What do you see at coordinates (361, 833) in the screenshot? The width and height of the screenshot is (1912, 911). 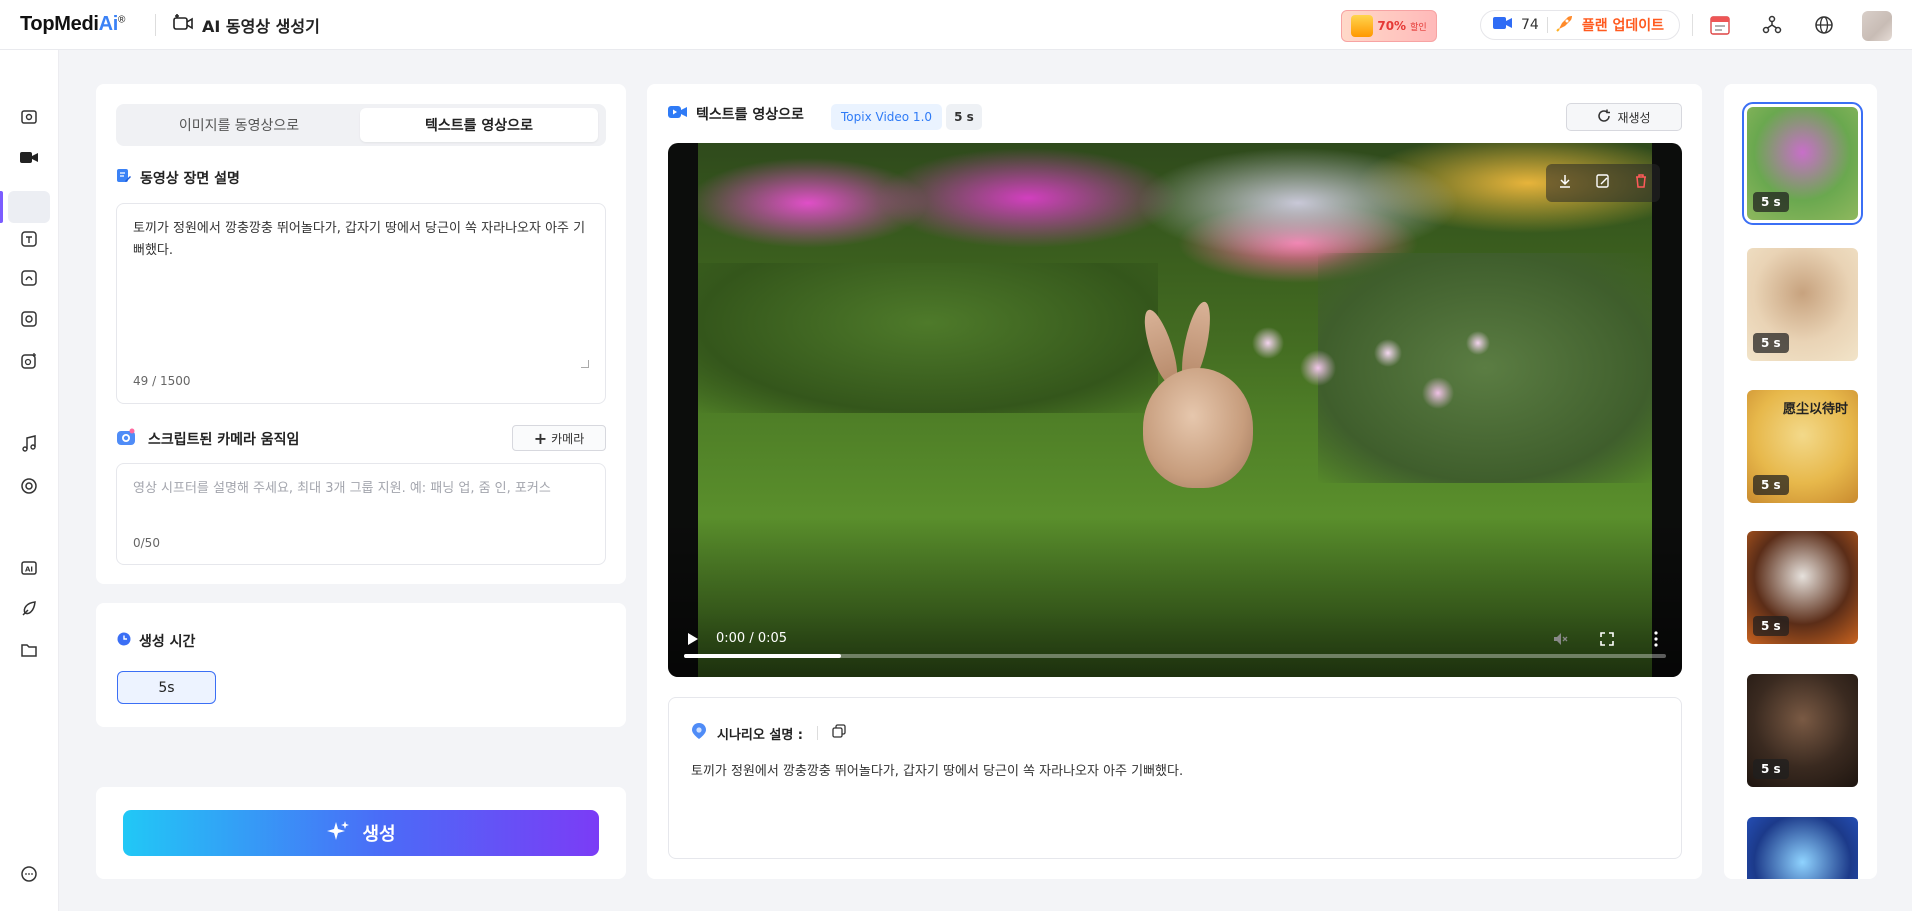 I see `generate-button: 생성` at bounding box center [361, 833].